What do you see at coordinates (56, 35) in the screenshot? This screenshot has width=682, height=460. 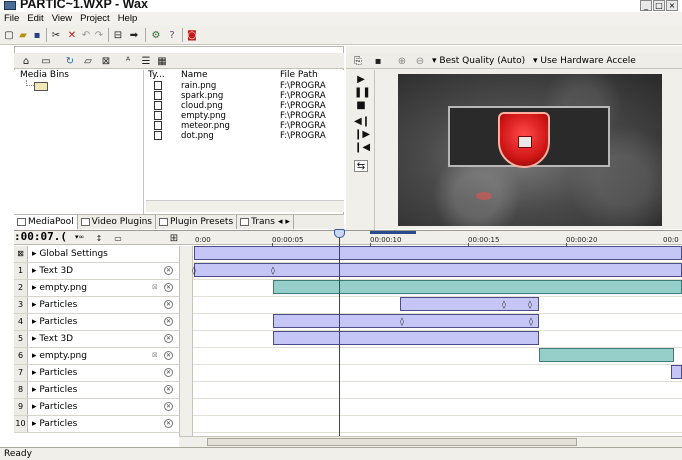 I see `cut-icon: ✂` at bounding box center [56, 35].